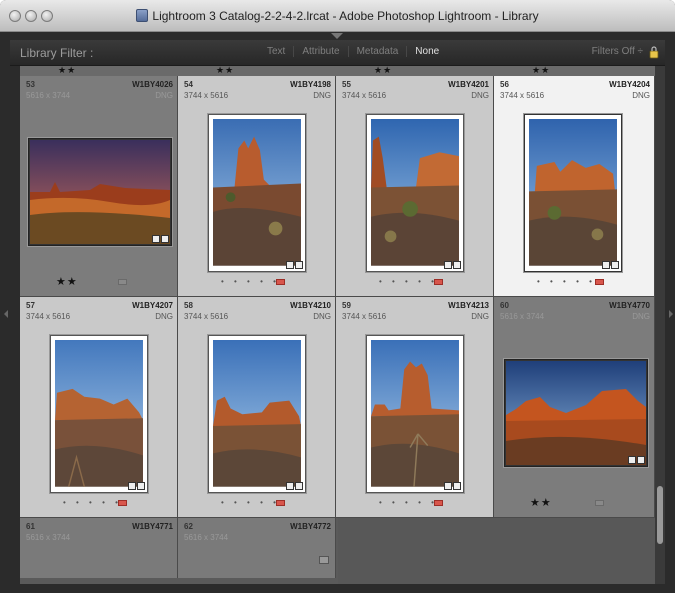  I want to click on cell-index: 56, so click(504, 84).